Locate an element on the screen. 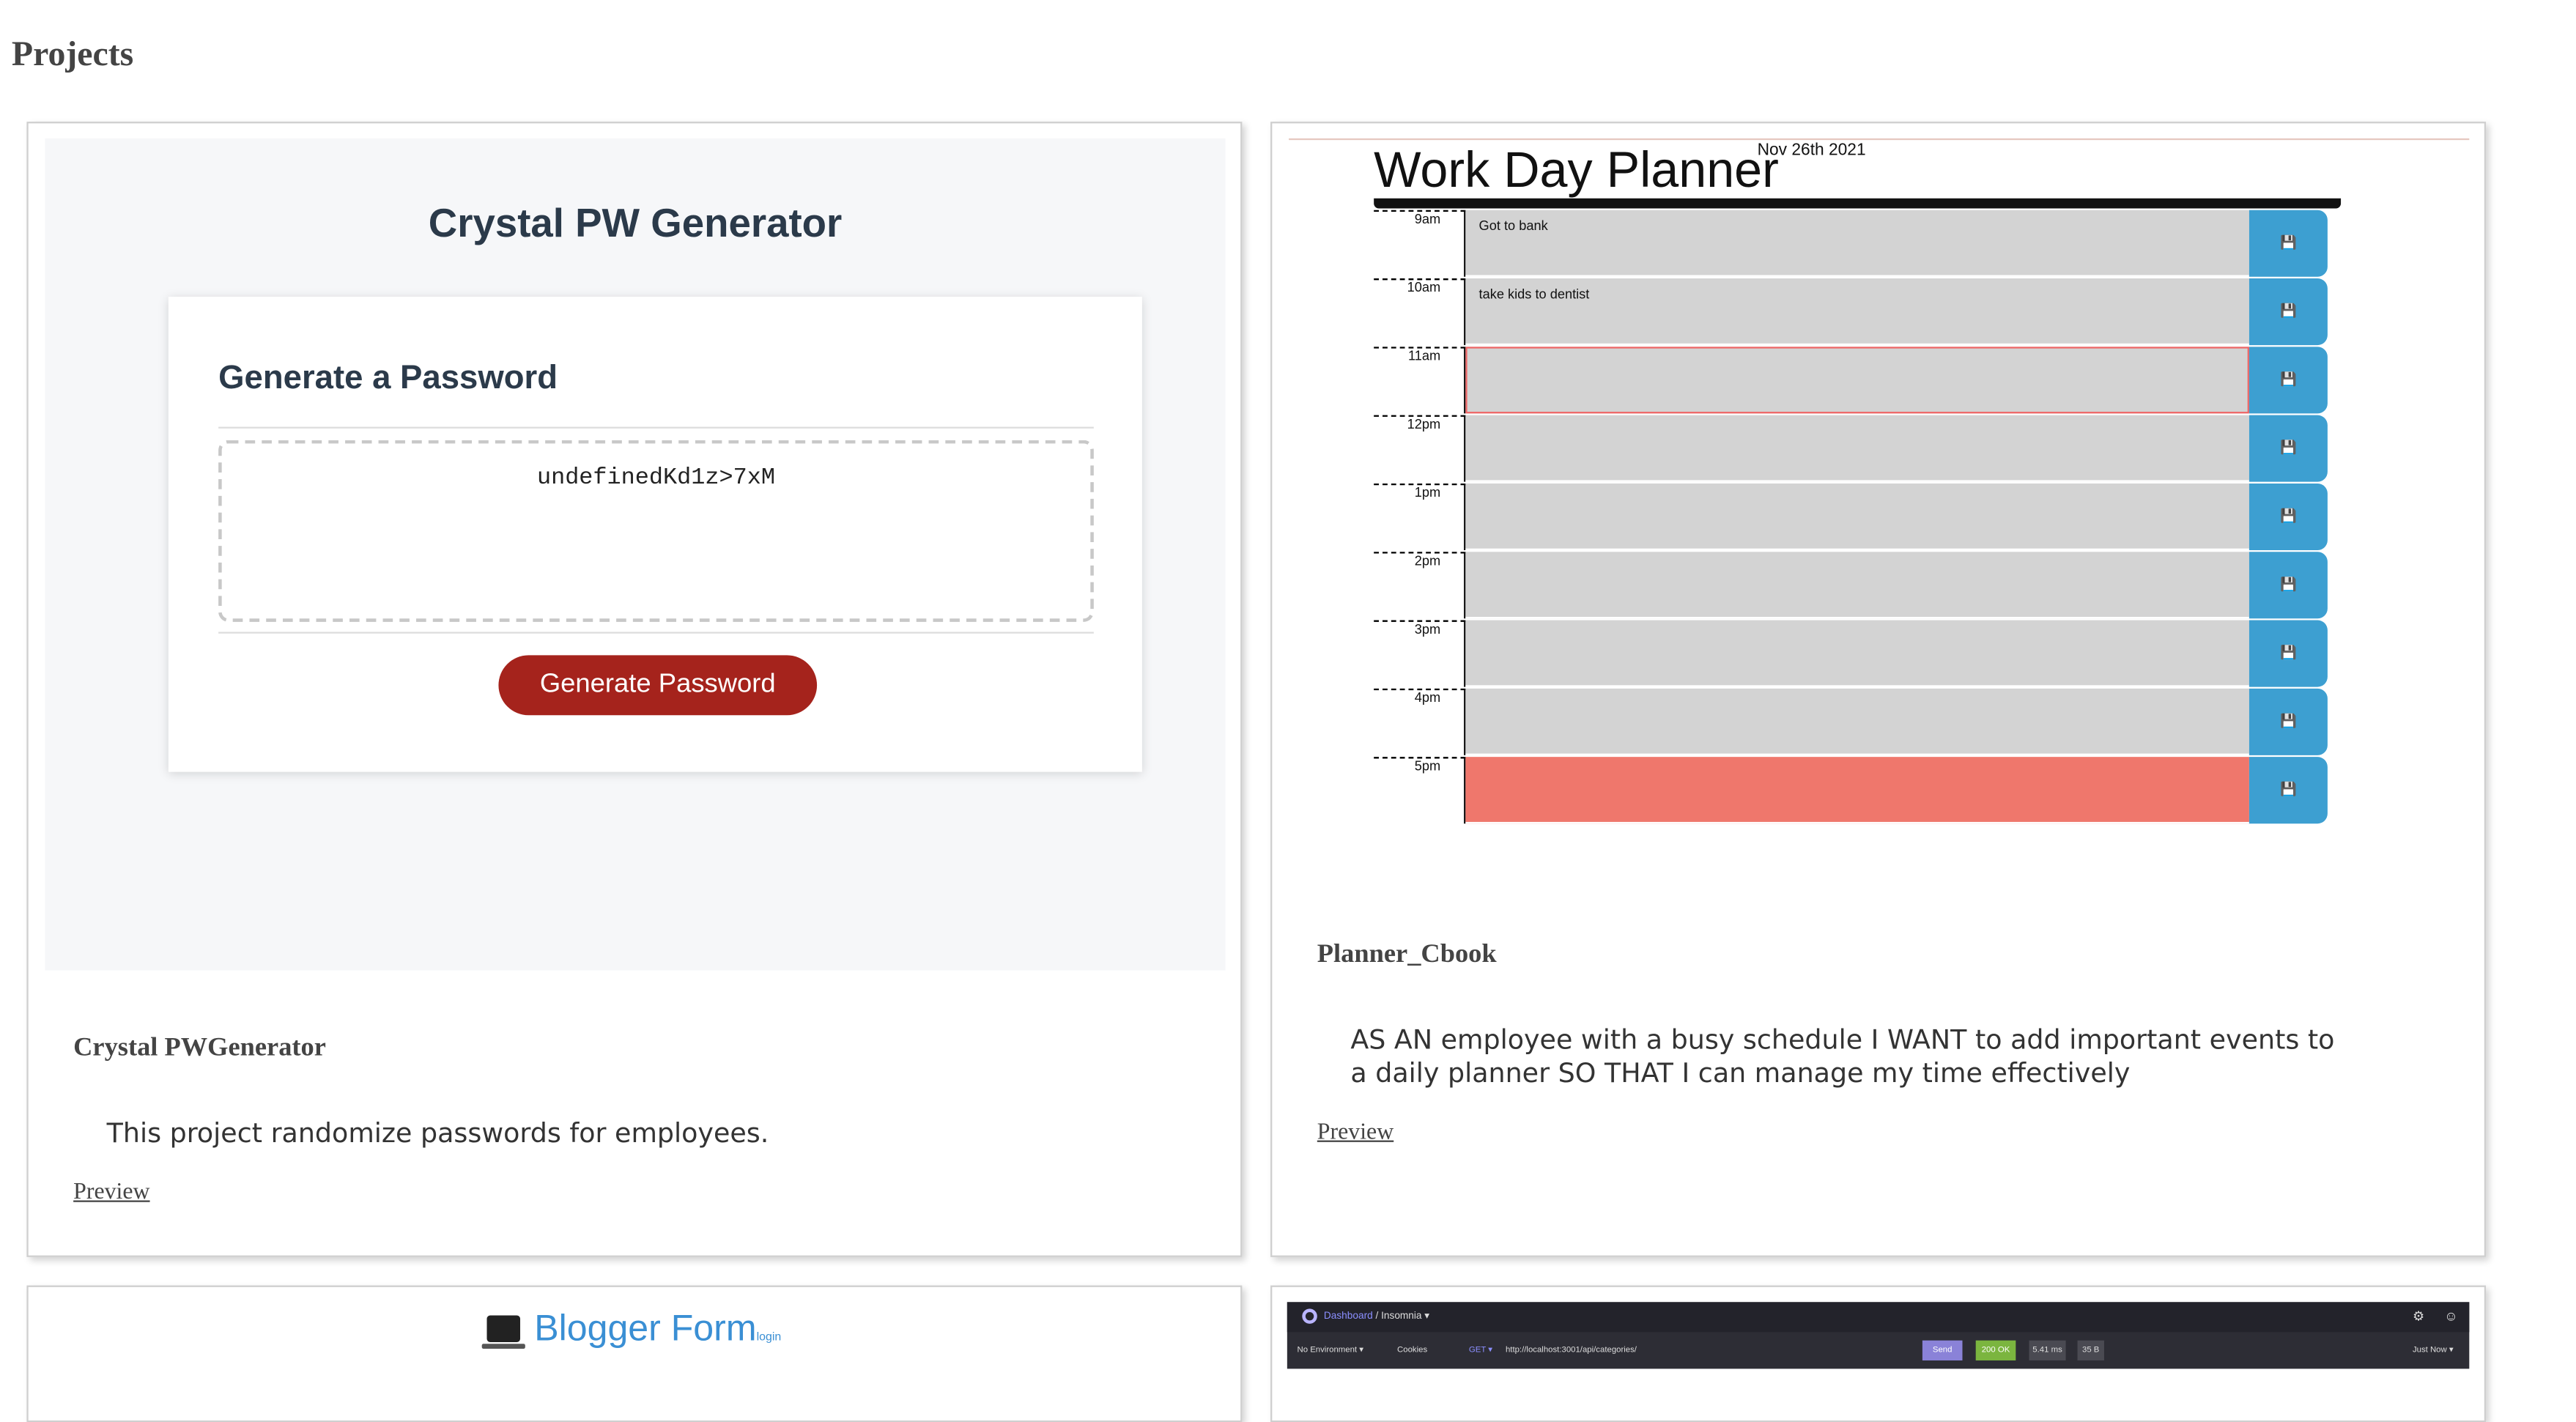  planner-row: 1pm 💾 is located at coordinates (1851, 516).